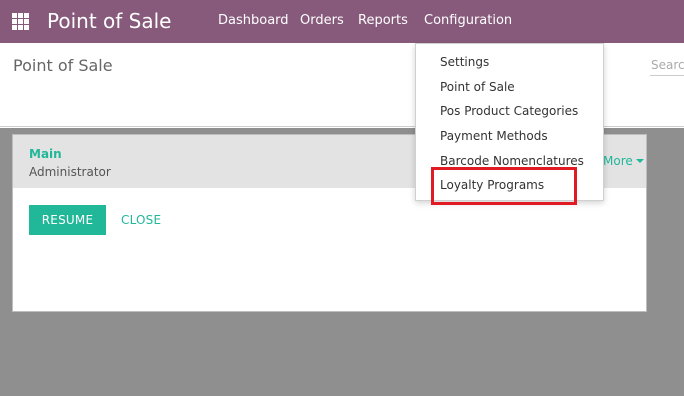 The image size is (684, 396). I want to click on search-input, so click(667, 65).